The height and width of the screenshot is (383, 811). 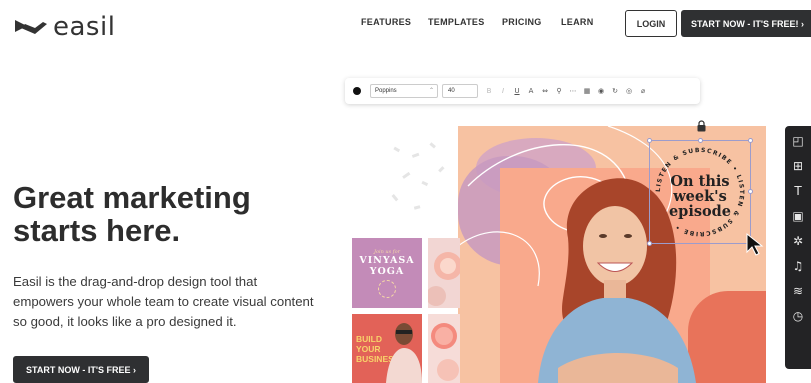 I want to click on shapes-icon: ✲, so click(x=798, y=241).